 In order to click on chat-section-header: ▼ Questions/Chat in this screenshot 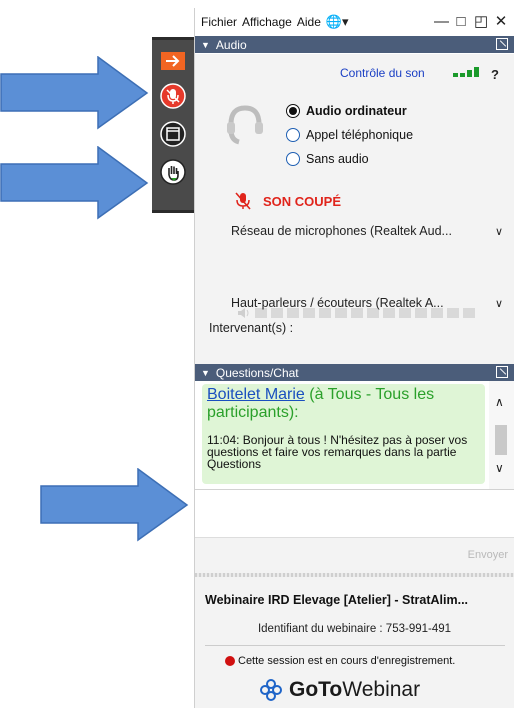, I will do `click(354, 372)`.